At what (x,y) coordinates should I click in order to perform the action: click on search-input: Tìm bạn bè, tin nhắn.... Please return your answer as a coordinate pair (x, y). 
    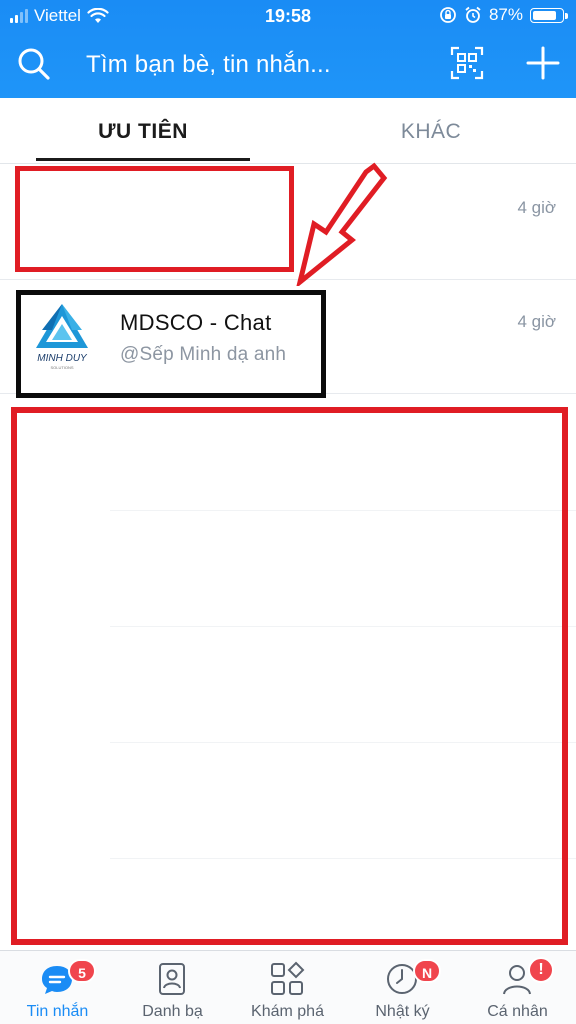
    Looking at the image, I should click on (208, 65).